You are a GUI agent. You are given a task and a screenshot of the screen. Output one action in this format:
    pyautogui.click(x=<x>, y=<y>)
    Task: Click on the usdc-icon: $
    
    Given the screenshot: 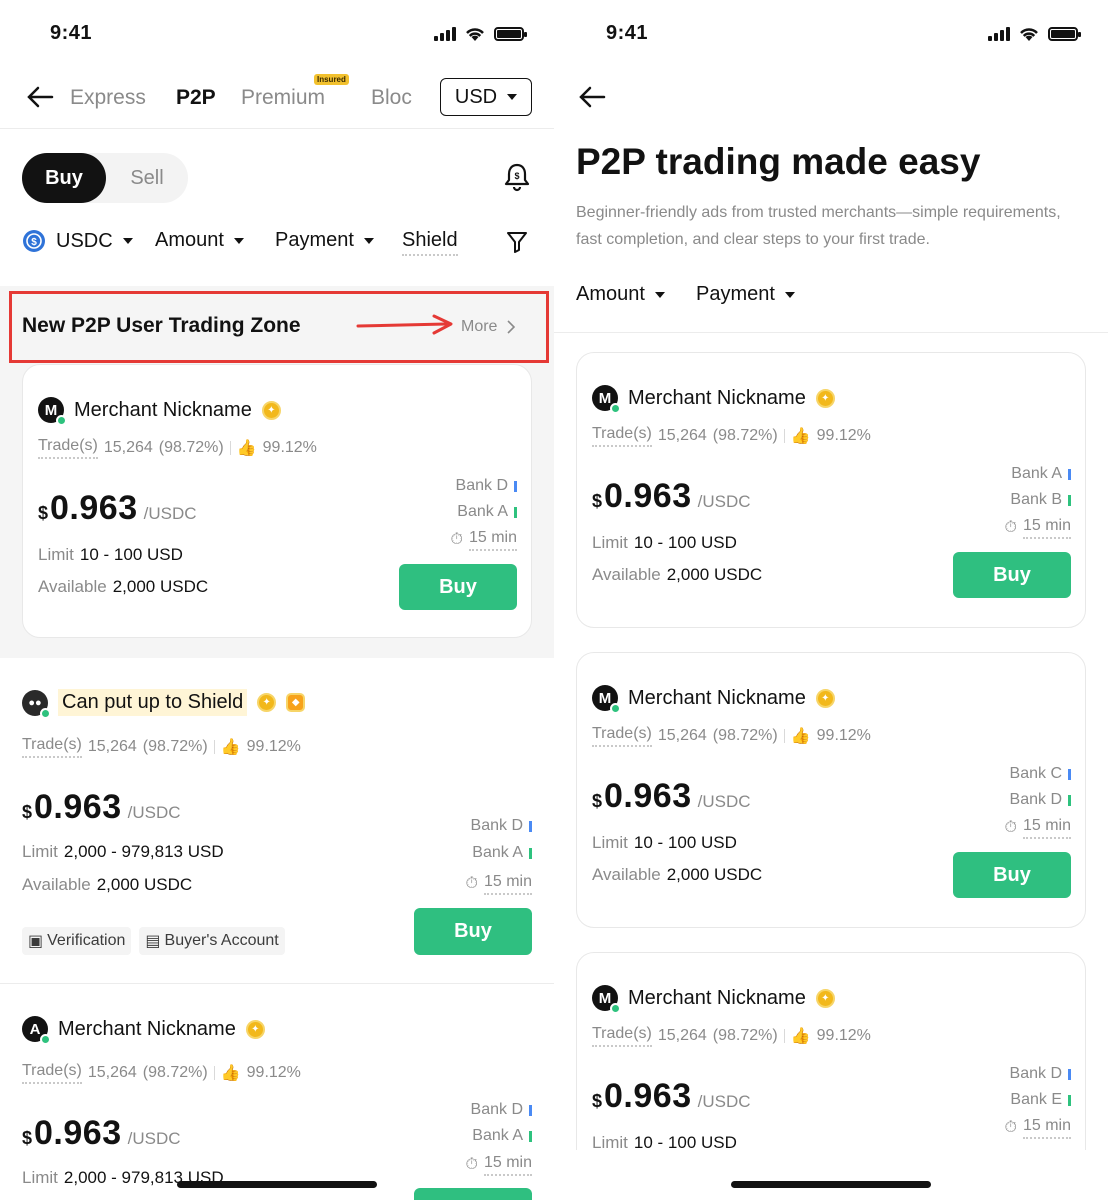 What is the action you would take?
    pyautogui.click(x=34, y=241)
    